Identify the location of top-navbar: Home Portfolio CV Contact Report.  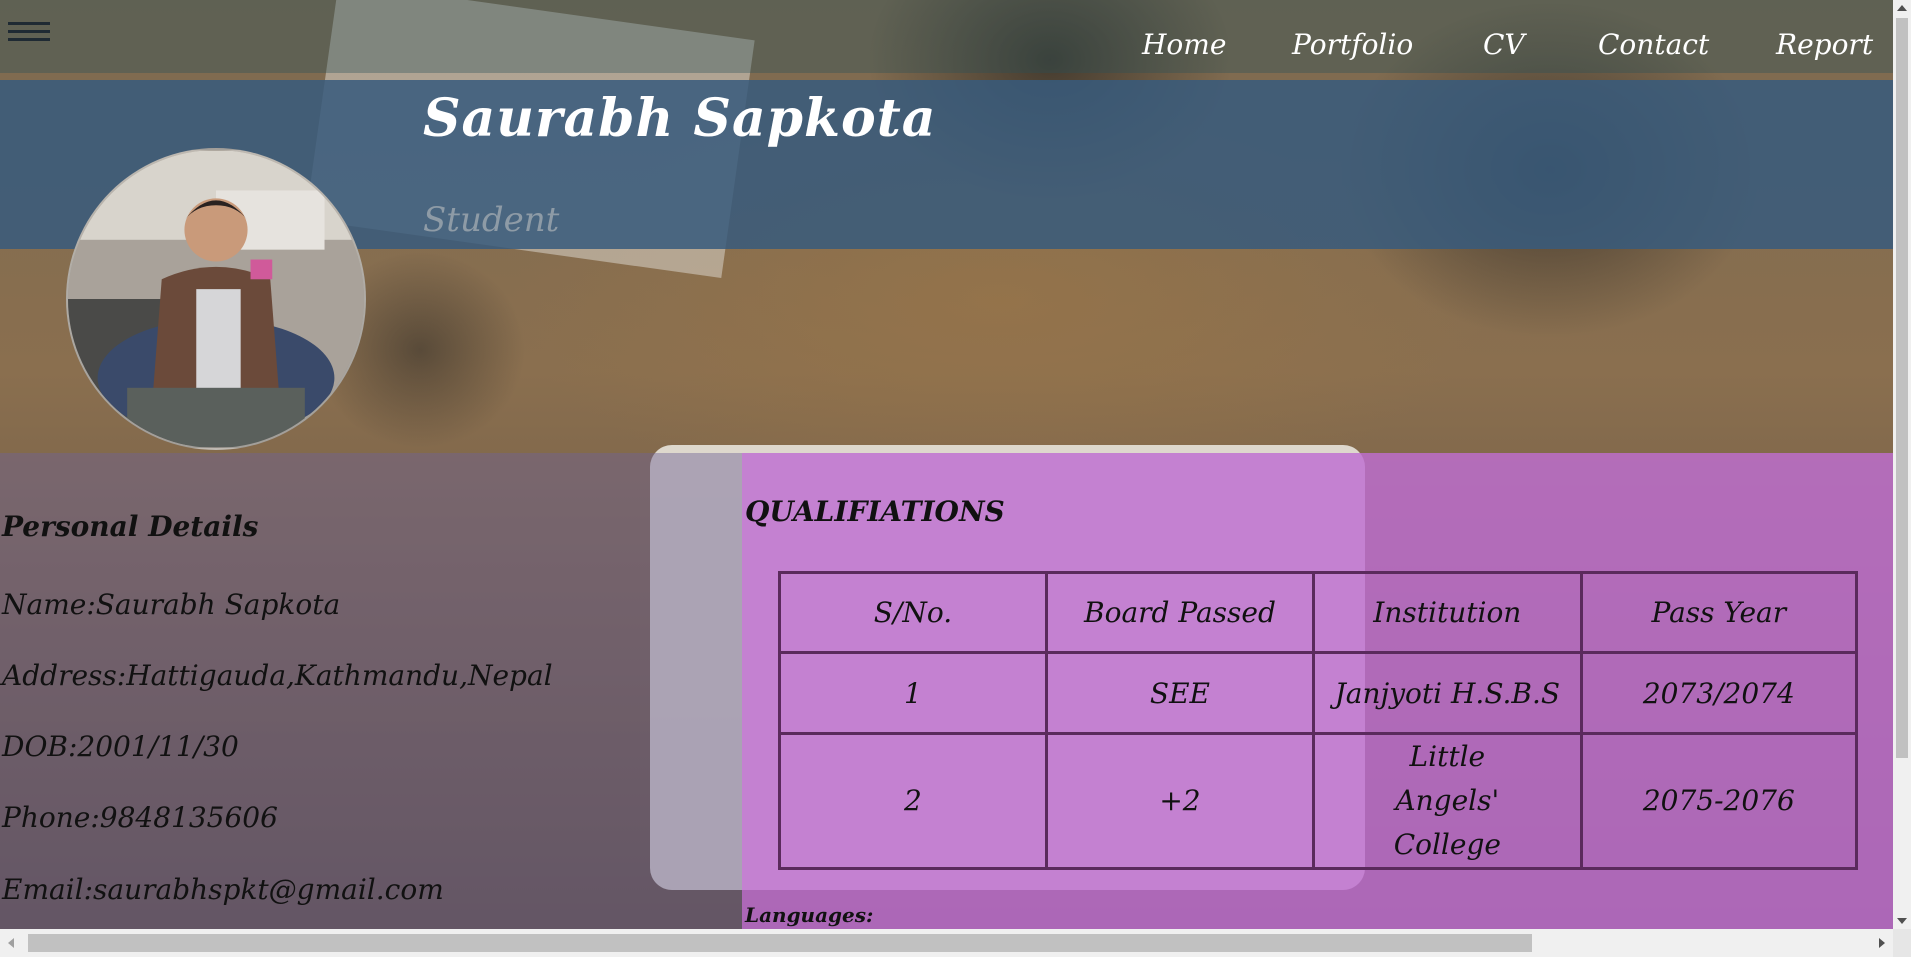
(946, 36).